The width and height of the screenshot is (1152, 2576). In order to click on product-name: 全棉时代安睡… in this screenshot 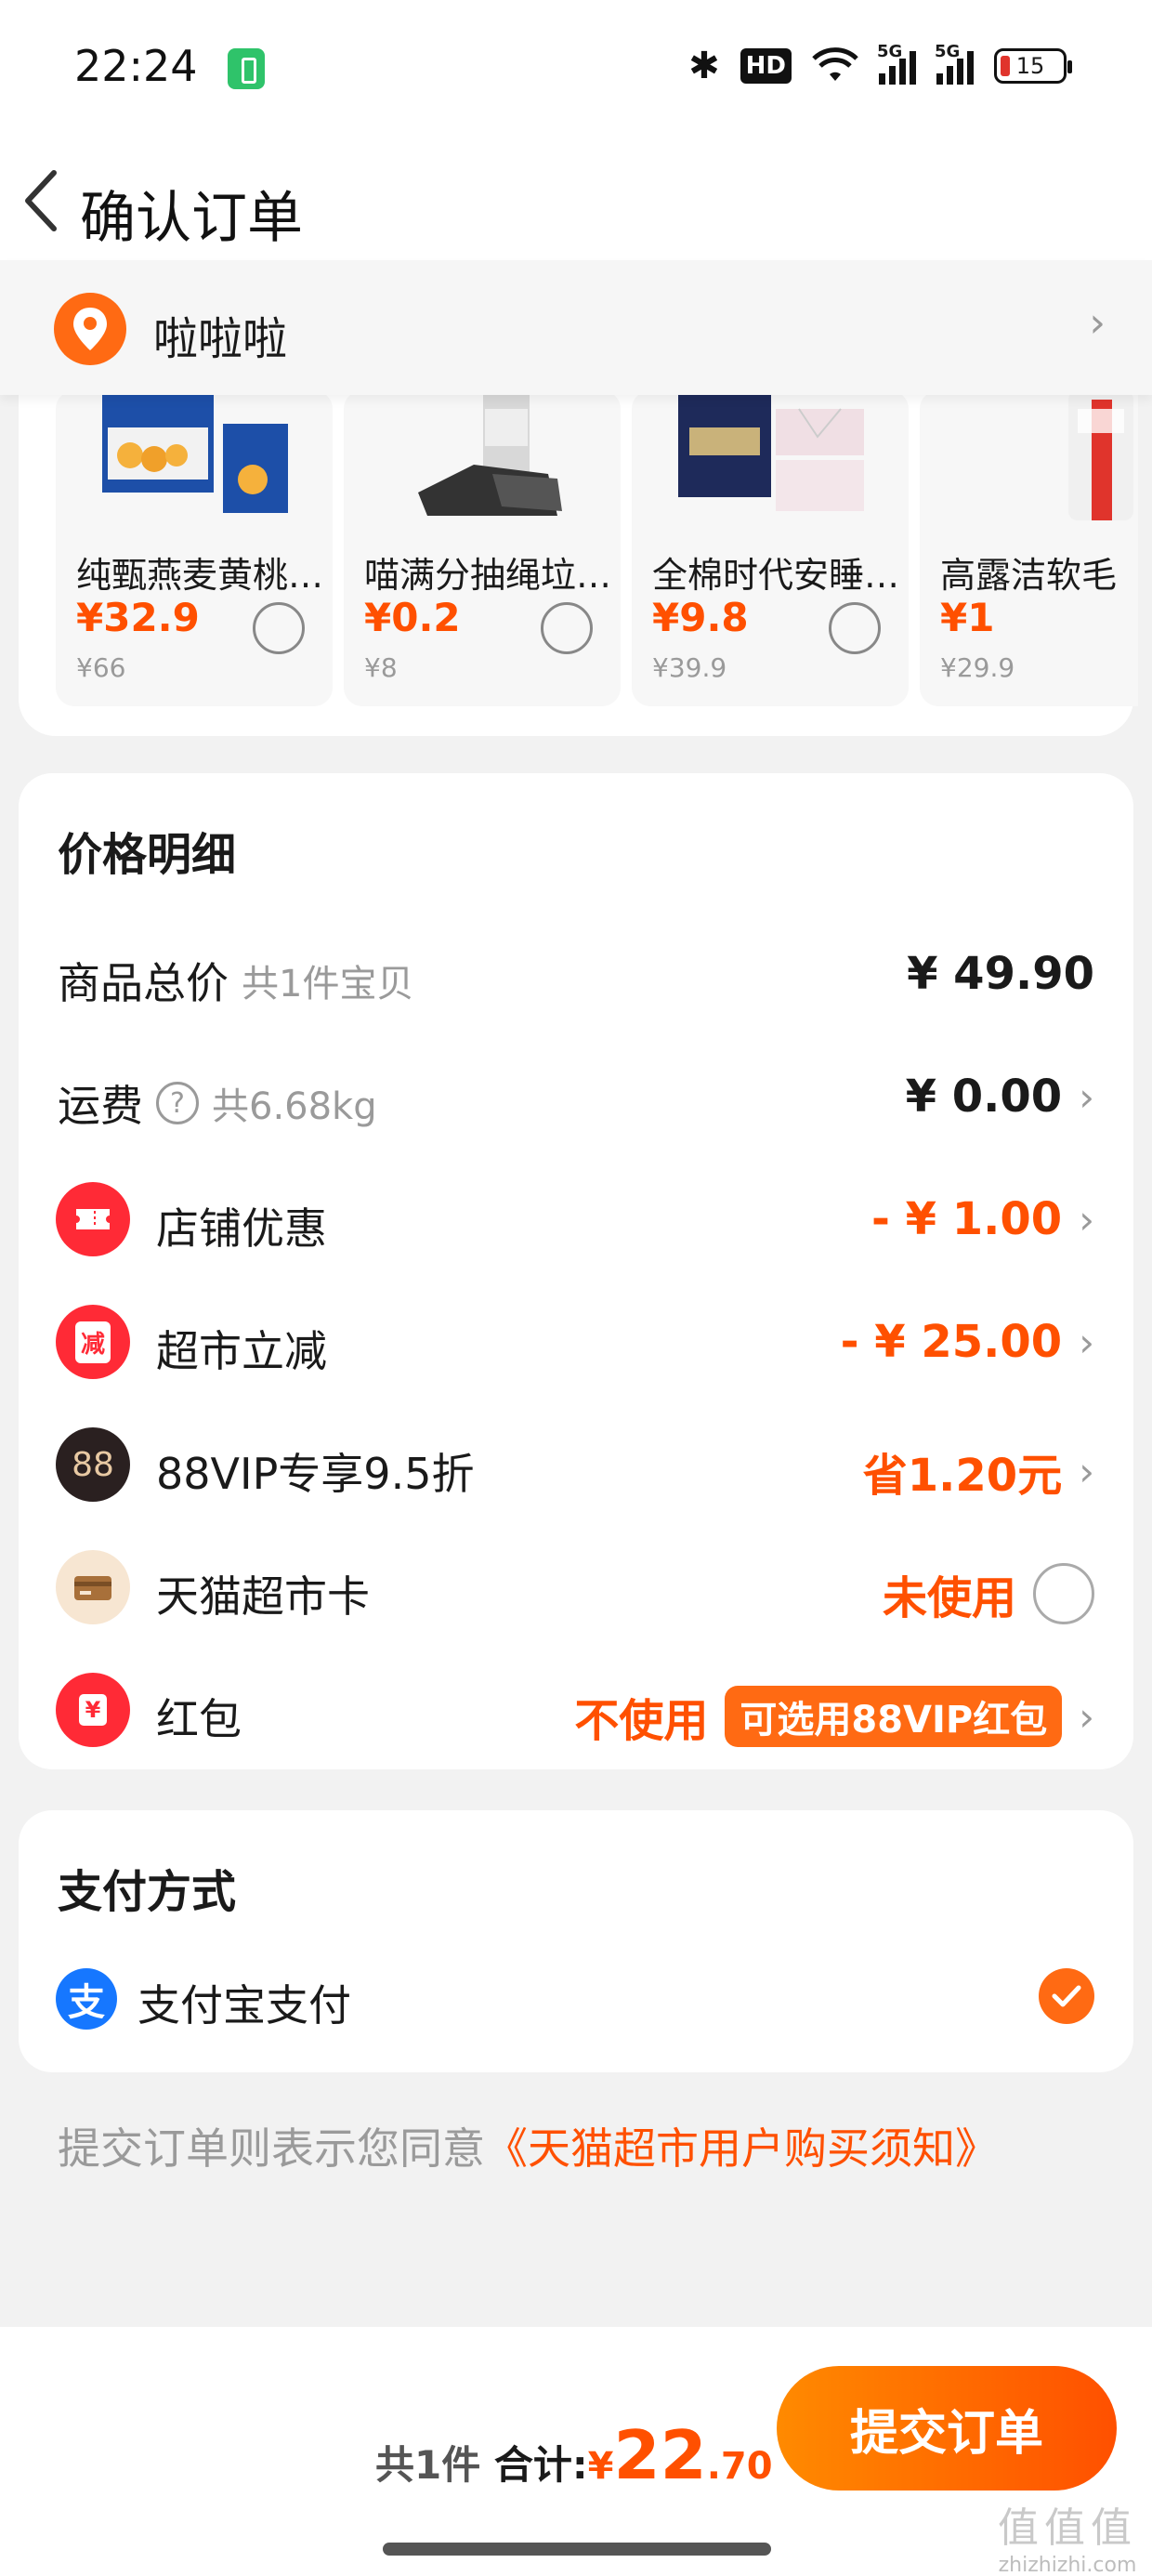, I will do `click(776, 575)`.